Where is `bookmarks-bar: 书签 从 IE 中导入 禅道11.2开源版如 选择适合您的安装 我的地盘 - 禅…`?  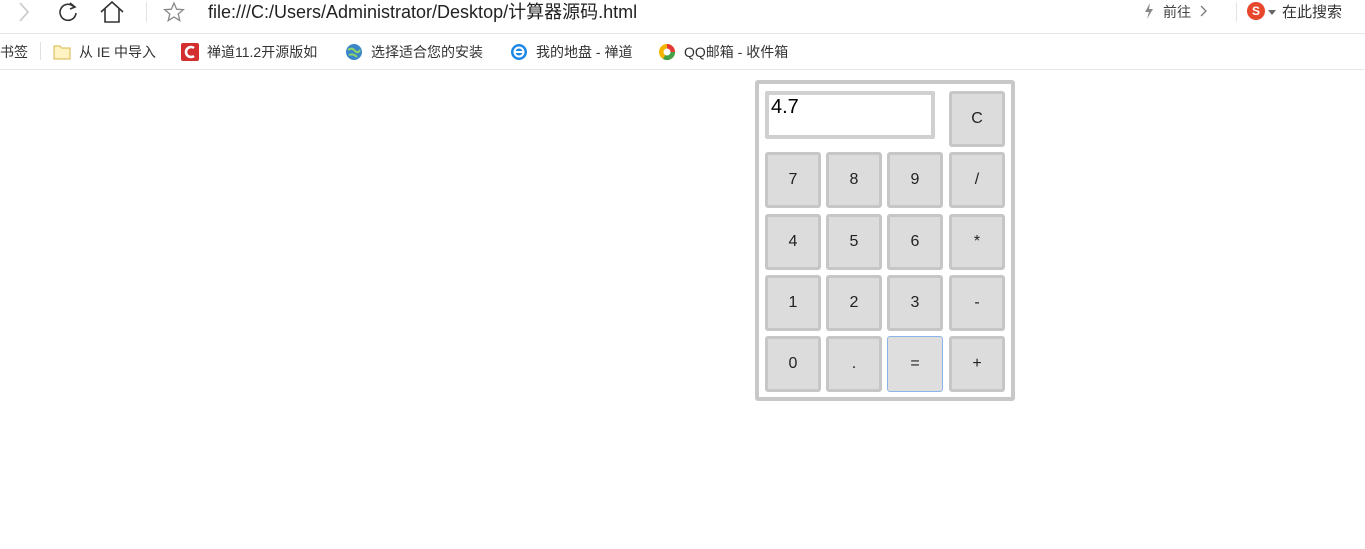
bookmarks-bar: 书签 从 IE 中导入 禅道11.2开源版如 选择适合您的安装 我的地盘 - 禅… is located at coordinates (682, 52).